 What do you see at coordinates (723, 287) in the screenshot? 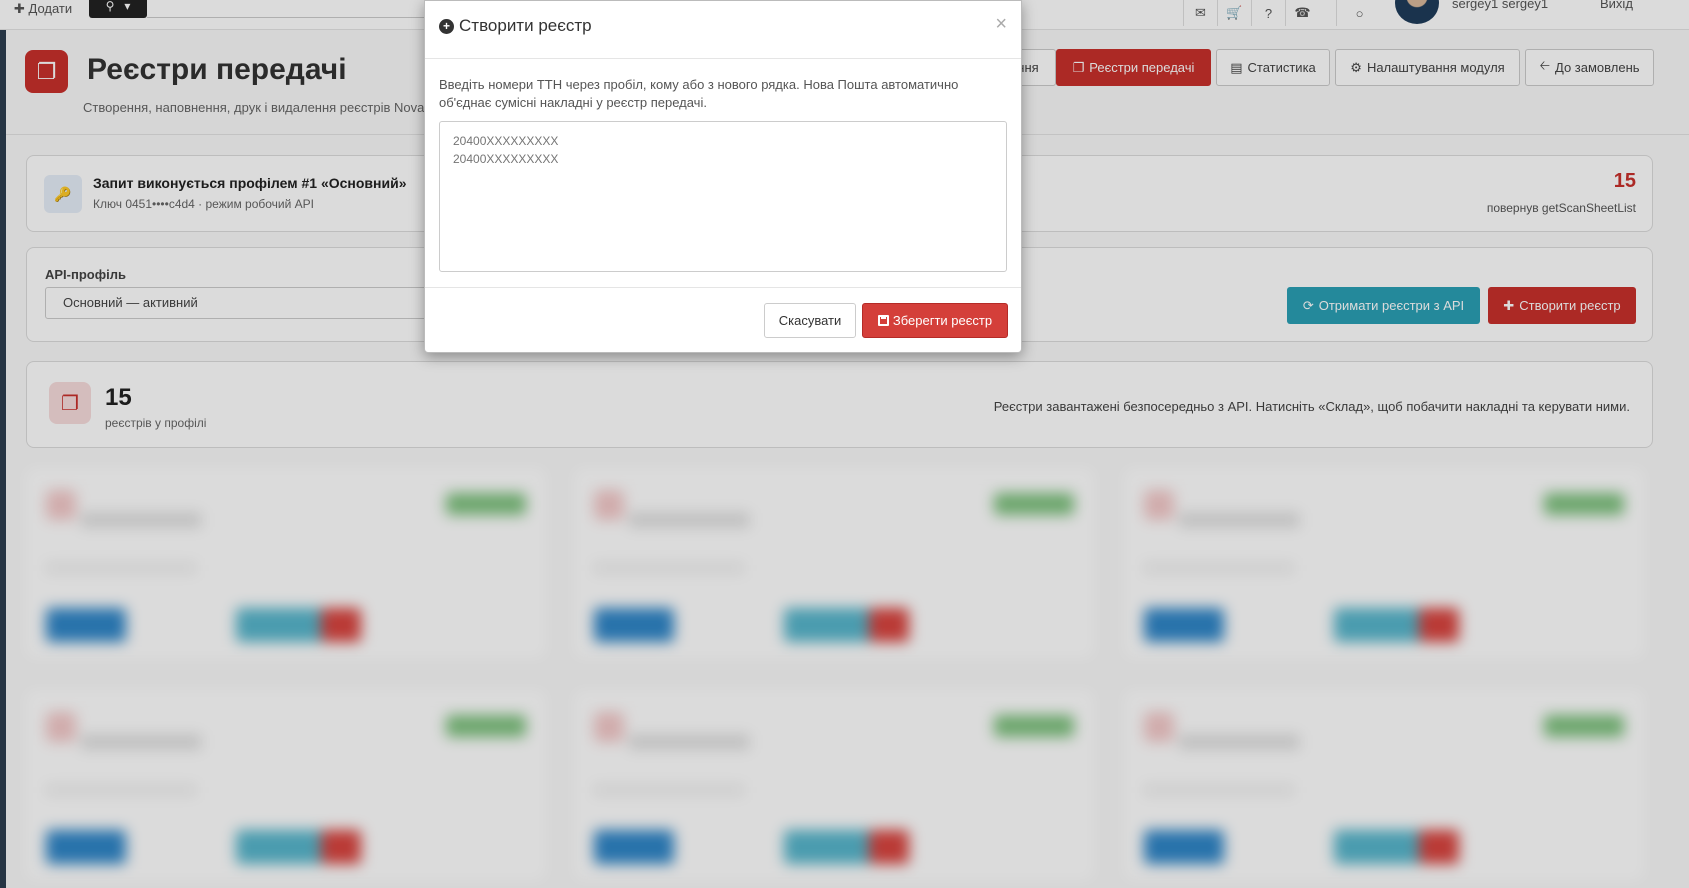
I see `modal-footer-divider` at bounding box center [723, 287].